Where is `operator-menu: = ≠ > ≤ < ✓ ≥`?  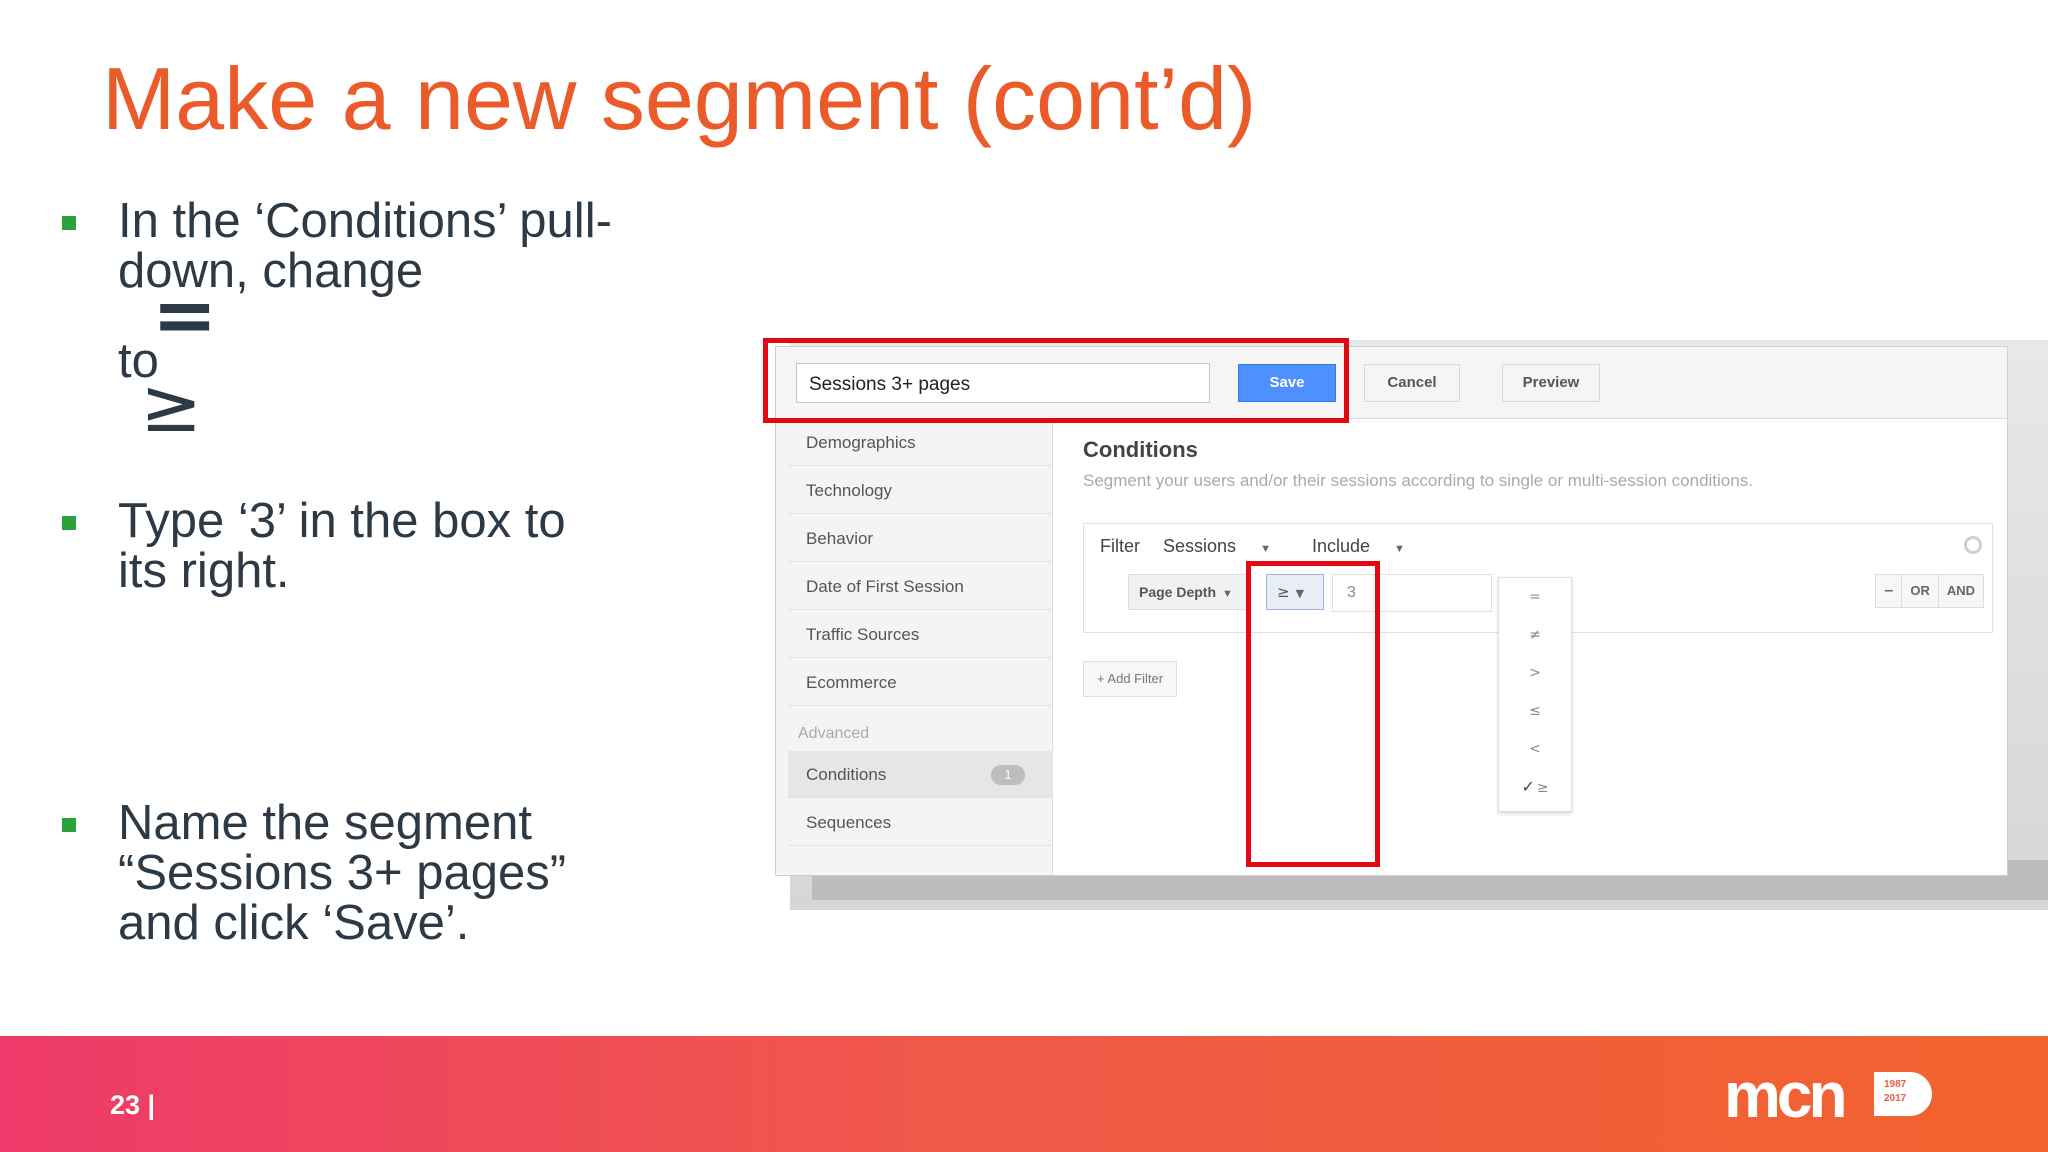 operator-menu: = ≠ > ≤ < ✓ ≥ is located at coordinates (1535, 694).